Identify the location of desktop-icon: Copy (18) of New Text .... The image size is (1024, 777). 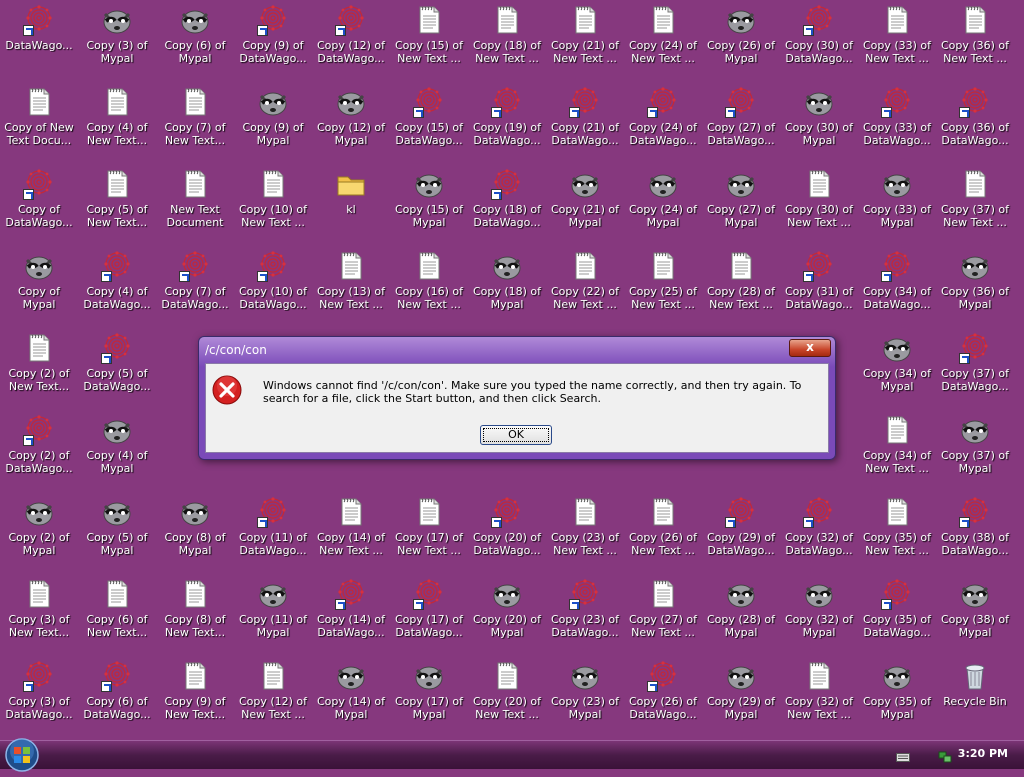
(507, 45).